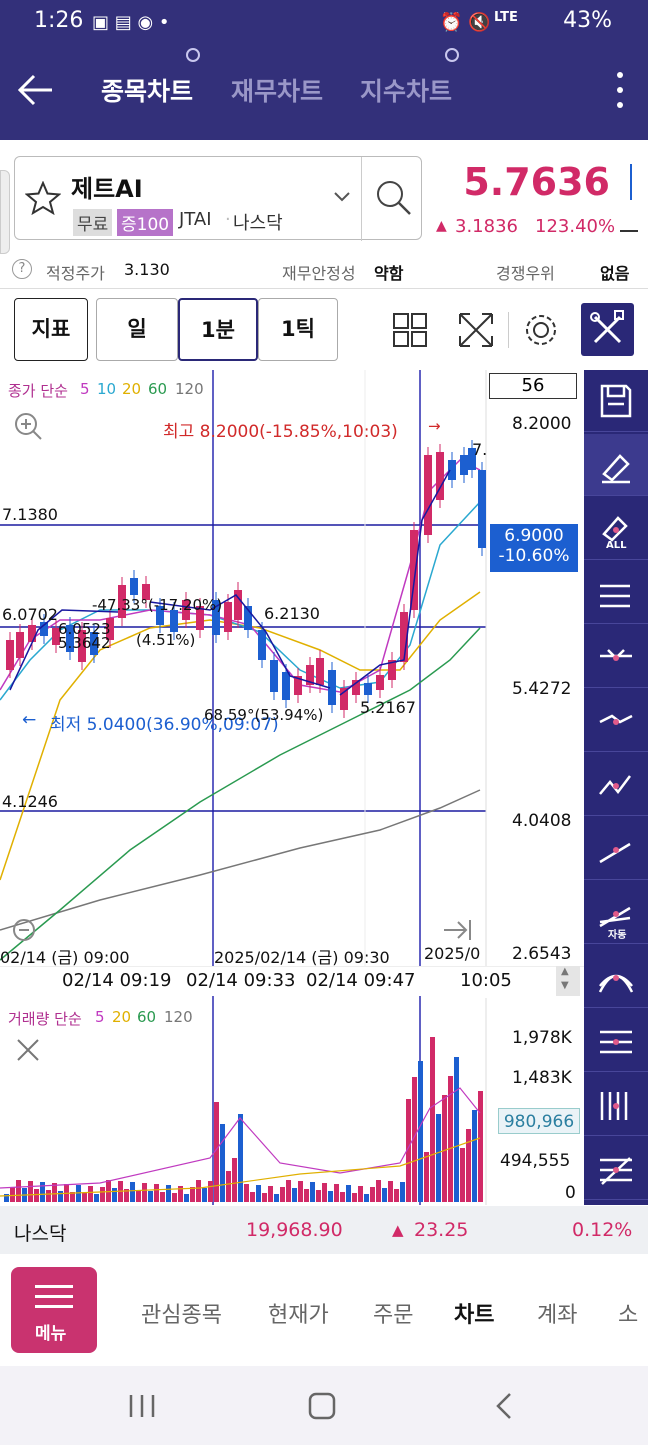 This screenshot has height=1445, width=648. Describe the element at coordinates (616, 721) in the screenshot. I see `sidebar-tool-angle` at that location.